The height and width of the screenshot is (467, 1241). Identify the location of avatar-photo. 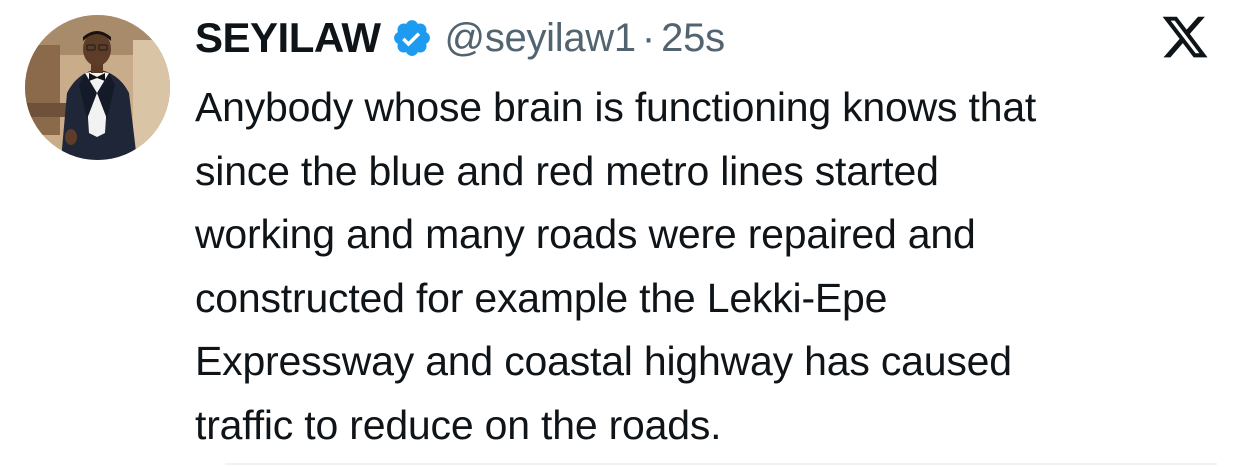
(97, 87).